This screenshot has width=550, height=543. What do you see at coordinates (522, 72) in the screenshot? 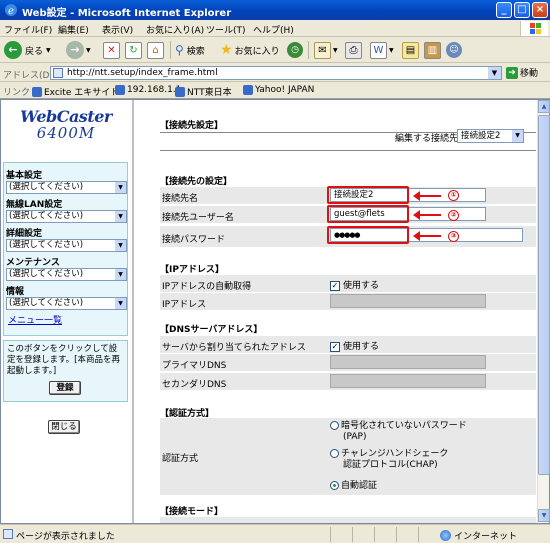
I see `go-button: ➜ 移動` at bounding box center [522, 72].